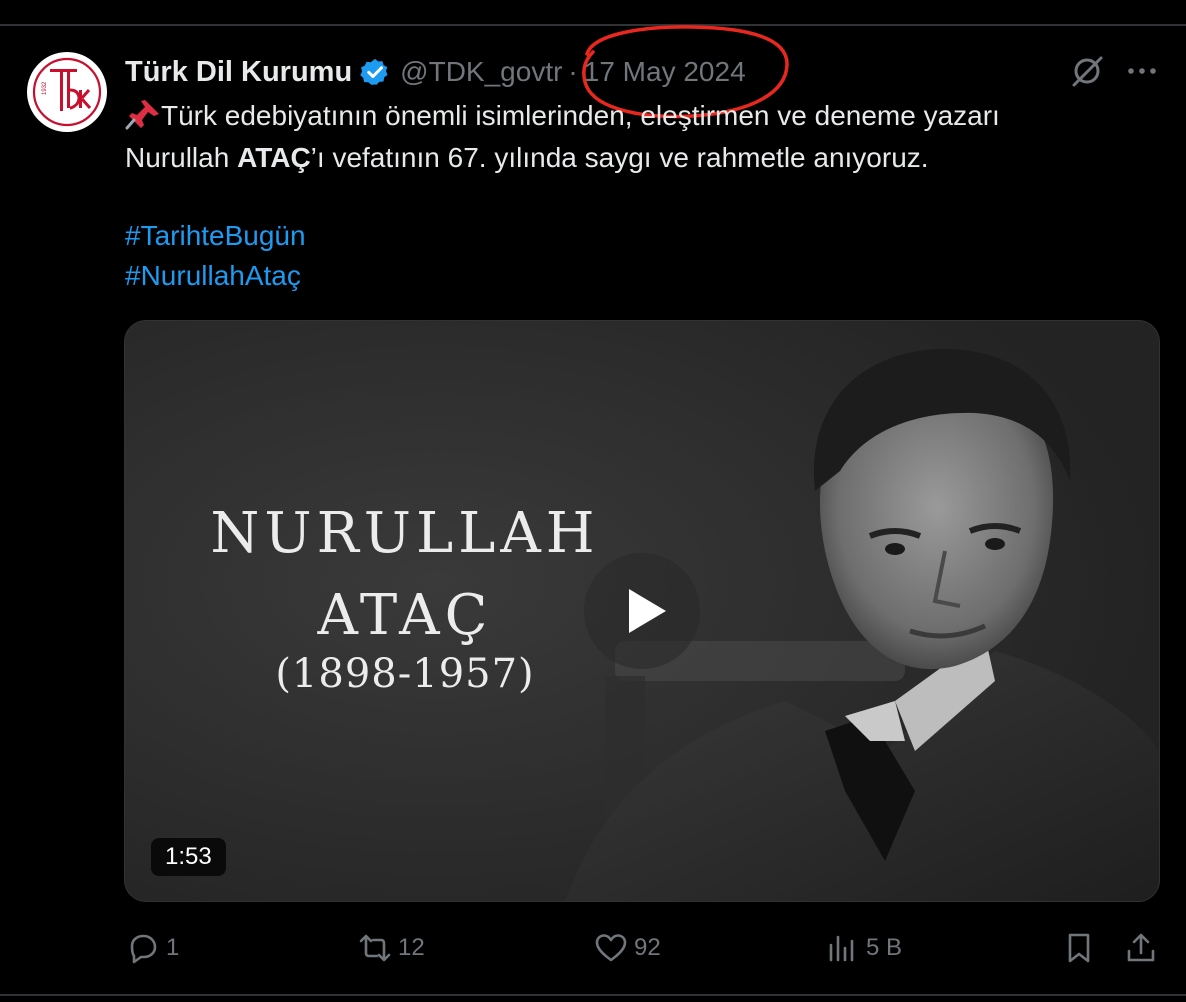 This screenshot has width=1186, height=1002. What do you see at coordinates (391, 948) in the screenshot?
I see `repost-button: 12` at bounding box center [391, 948].